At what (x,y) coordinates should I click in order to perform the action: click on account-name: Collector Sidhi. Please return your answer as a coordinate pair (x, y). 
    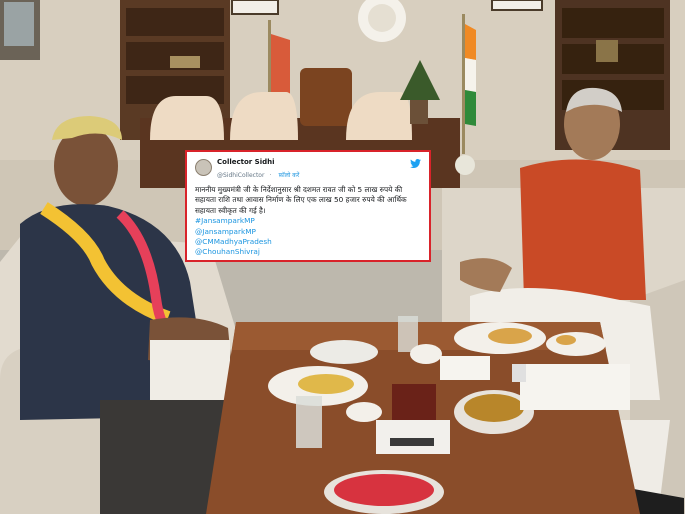
    Looking at the image, I should click on (258, 162).